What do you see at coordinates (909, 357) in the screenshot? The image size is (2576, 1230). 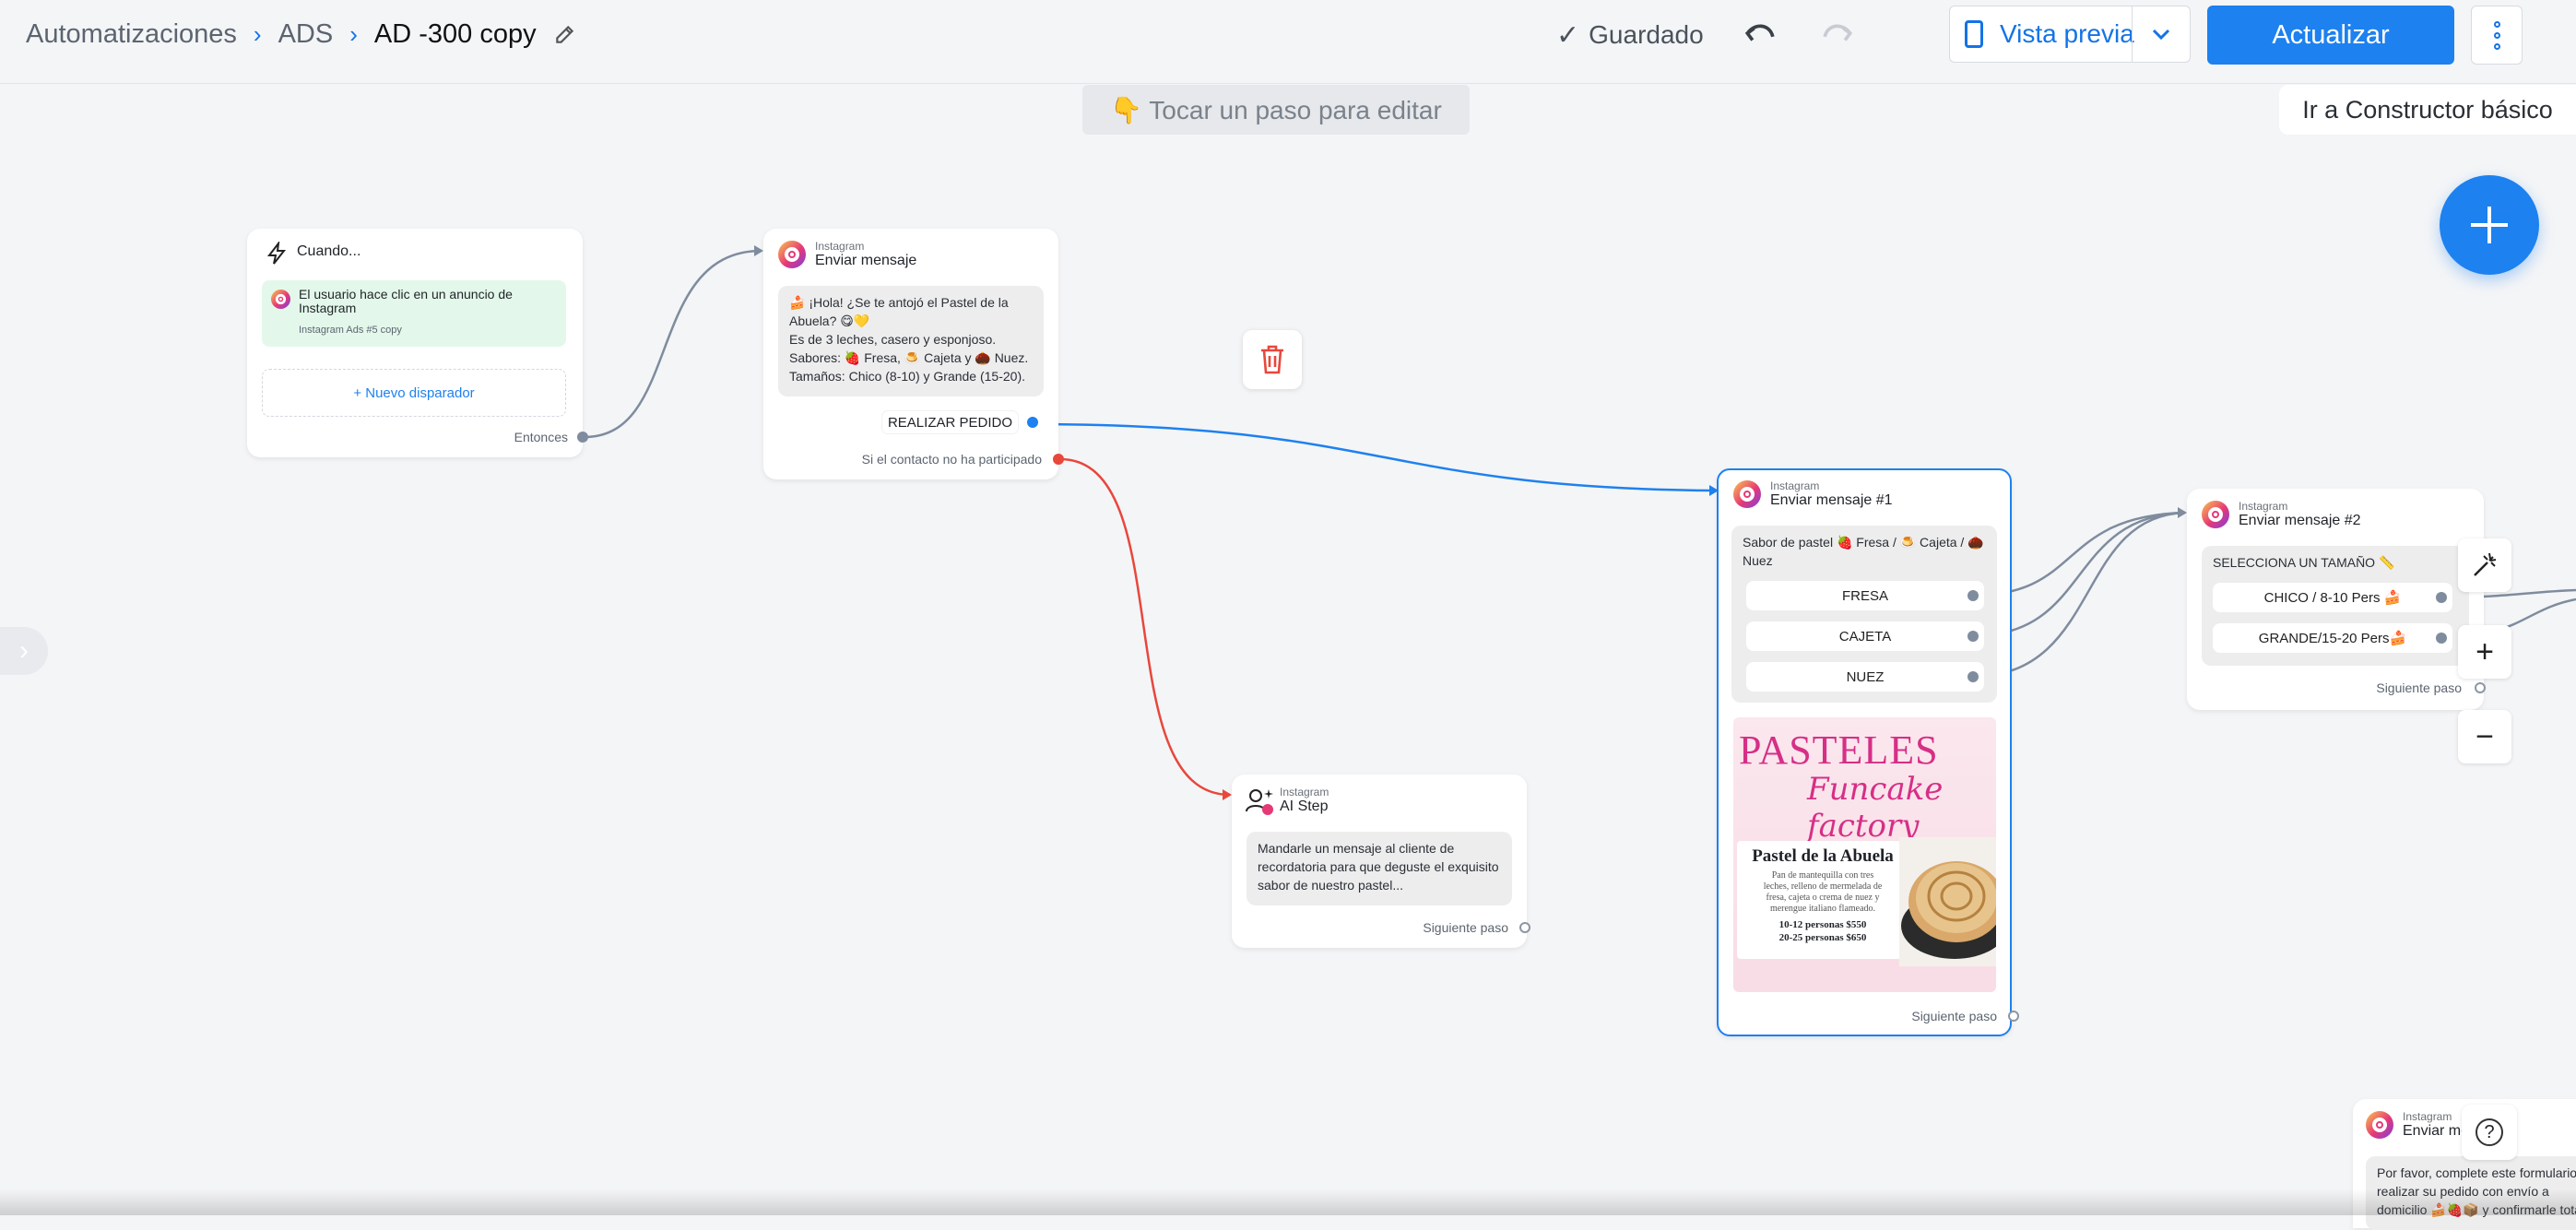 I see `message-line: Sabores: 🍓 Fresa, 🍮 Cajeta y 🌰 Nuez.` at bounding box center [909, 357].